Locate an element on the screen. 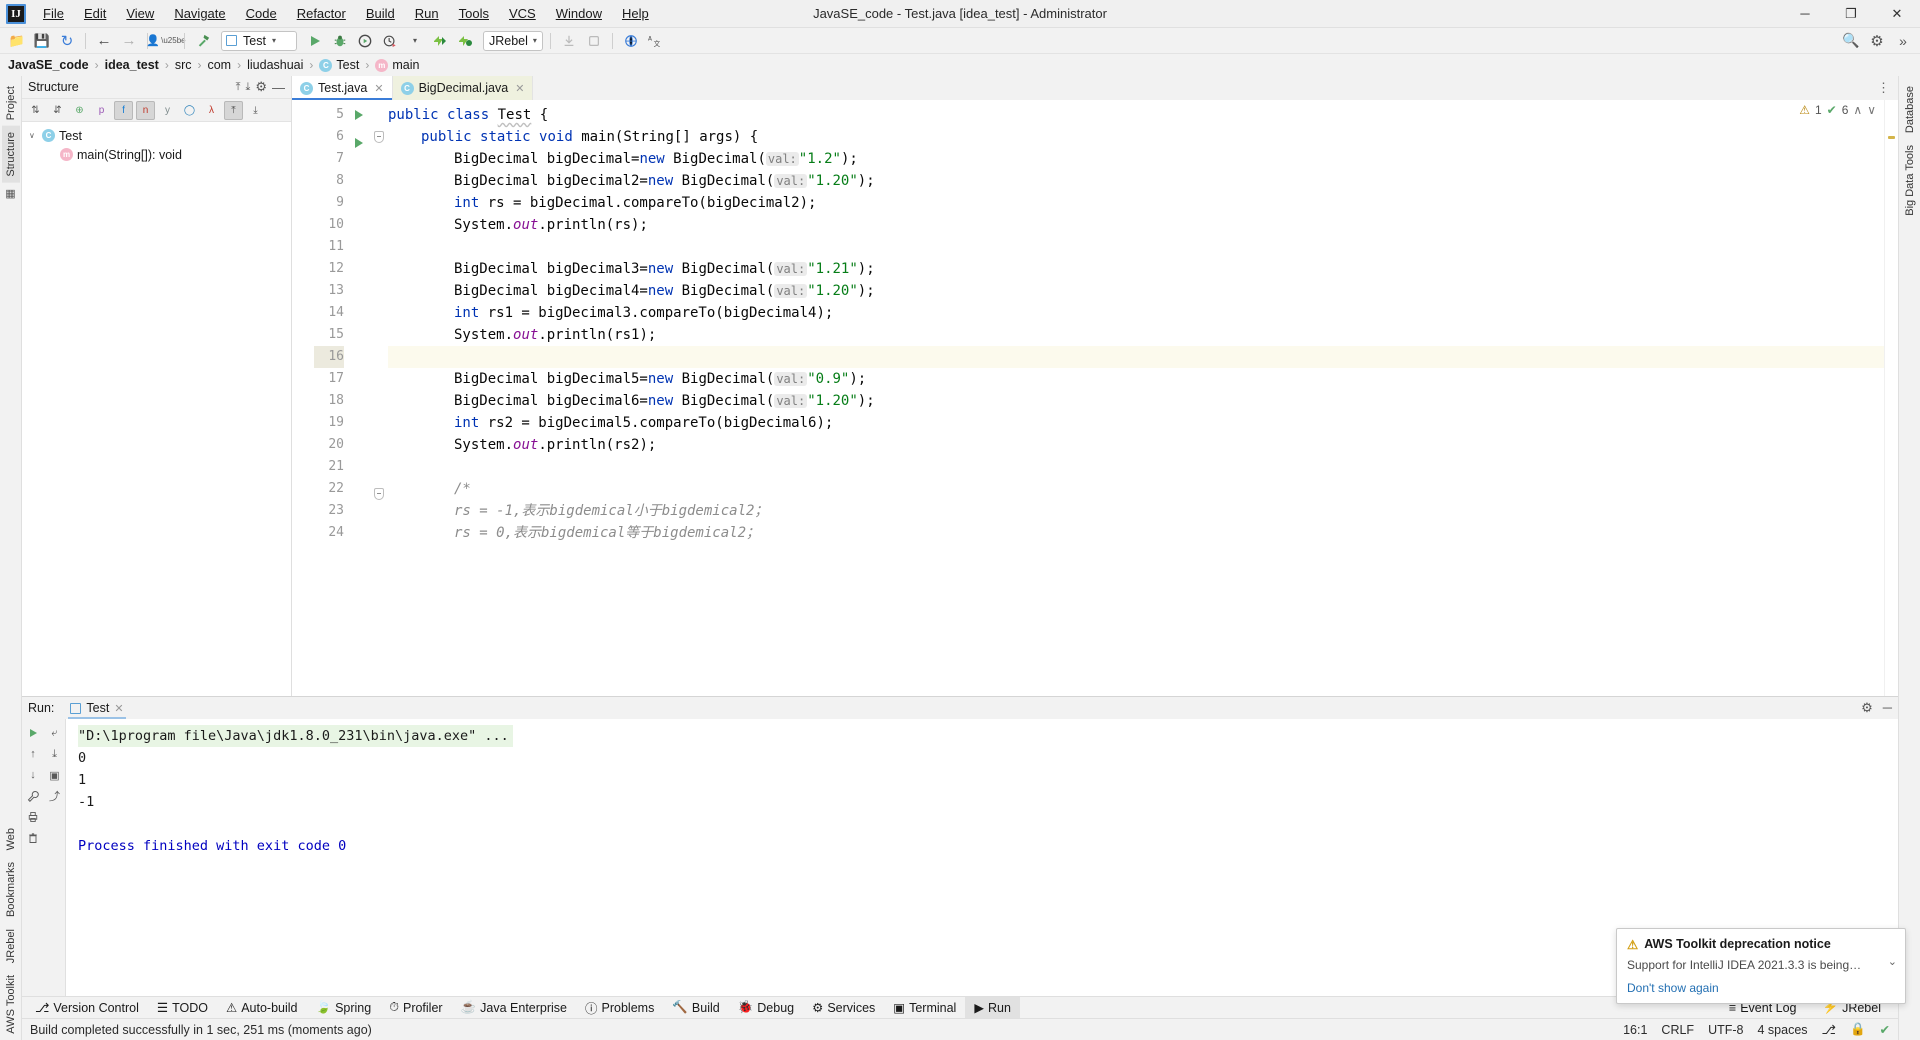  show-inherited-icon: ⊕ is located at coordinates (79, 110).